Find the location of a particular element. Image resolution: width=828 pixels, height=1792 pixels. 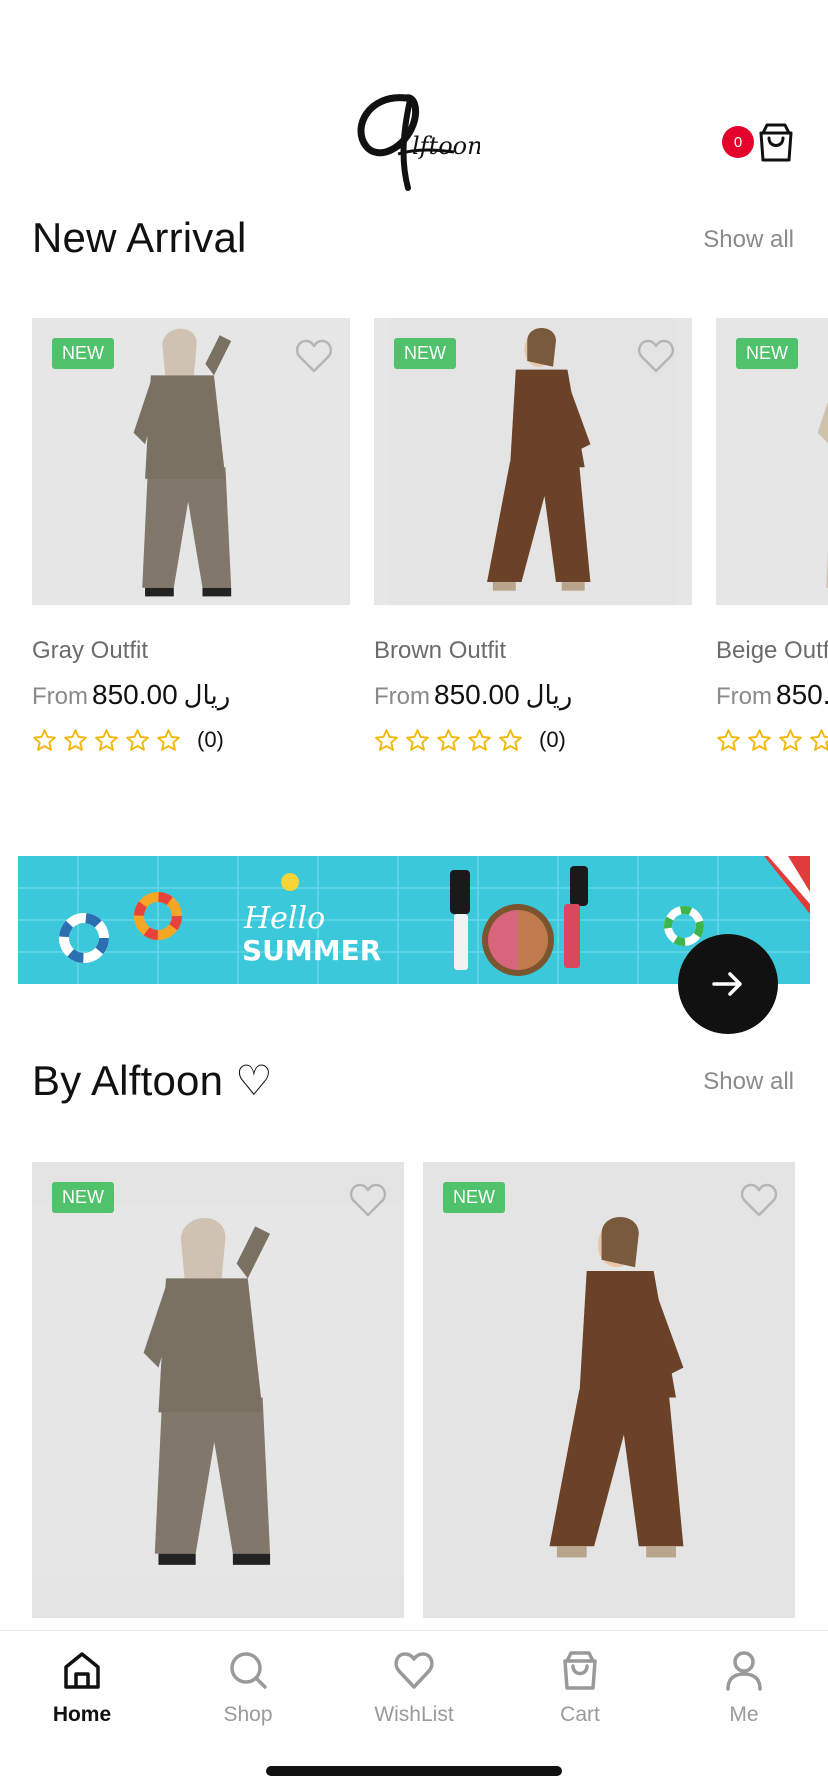

tab-wishlist-label: WishList is located at coordinates (414, 1714).